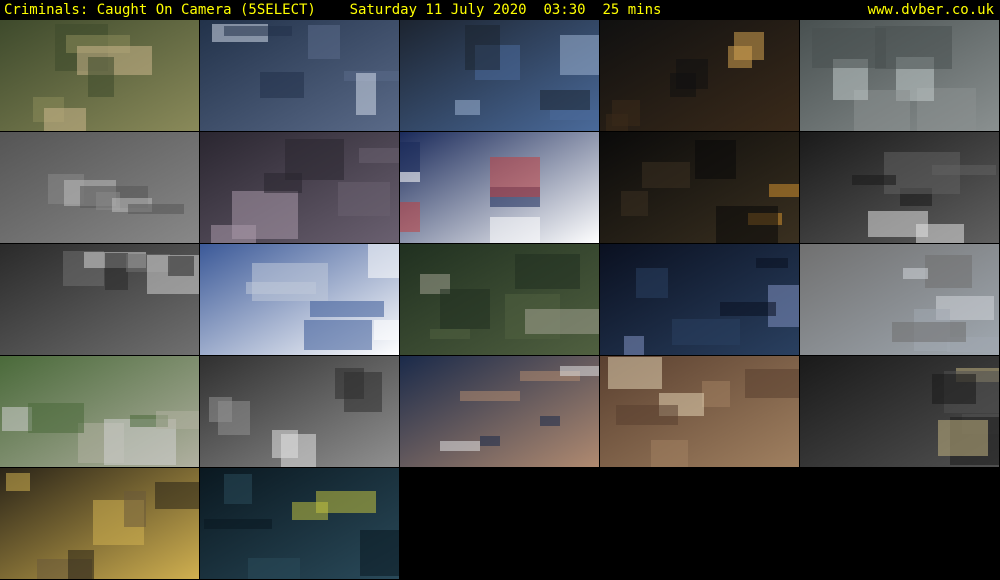 The height and width of the screenshot is (580, 1000). I want to click on site-link: www.dvber.co.uk, so click(931, 10).